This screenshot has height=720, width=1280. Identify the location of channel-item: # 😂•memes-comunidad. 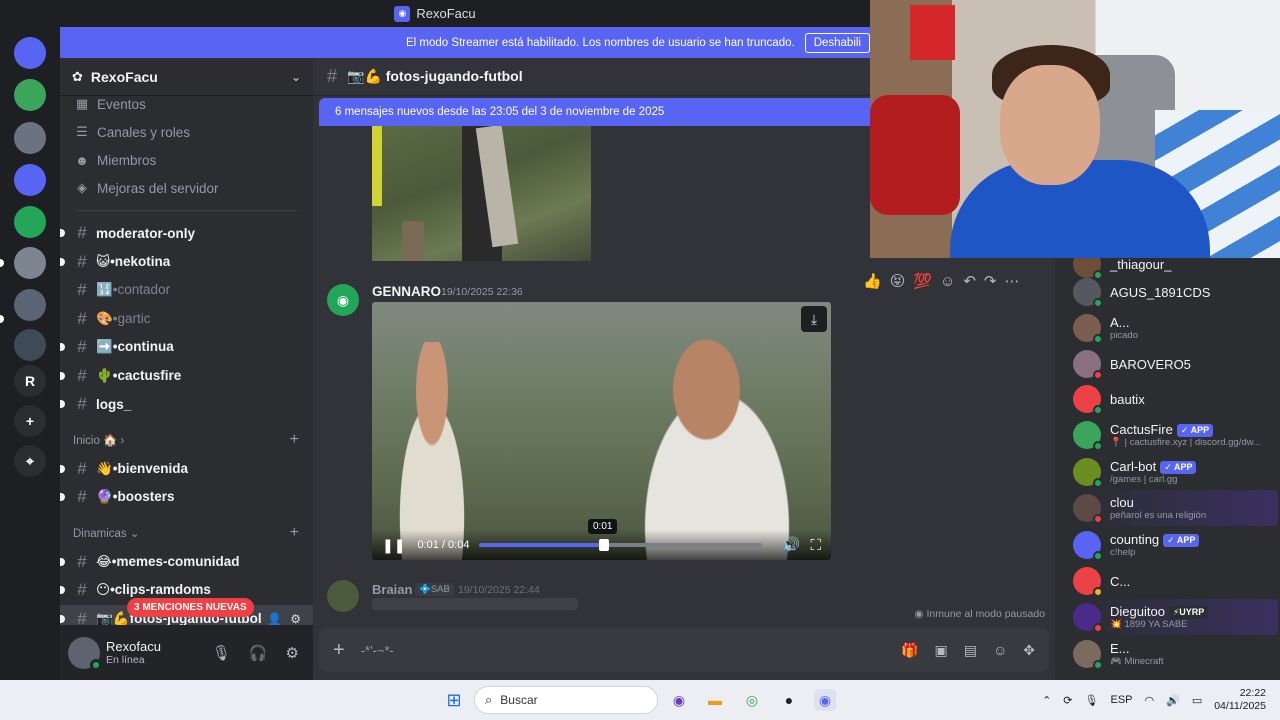
(186, 562).